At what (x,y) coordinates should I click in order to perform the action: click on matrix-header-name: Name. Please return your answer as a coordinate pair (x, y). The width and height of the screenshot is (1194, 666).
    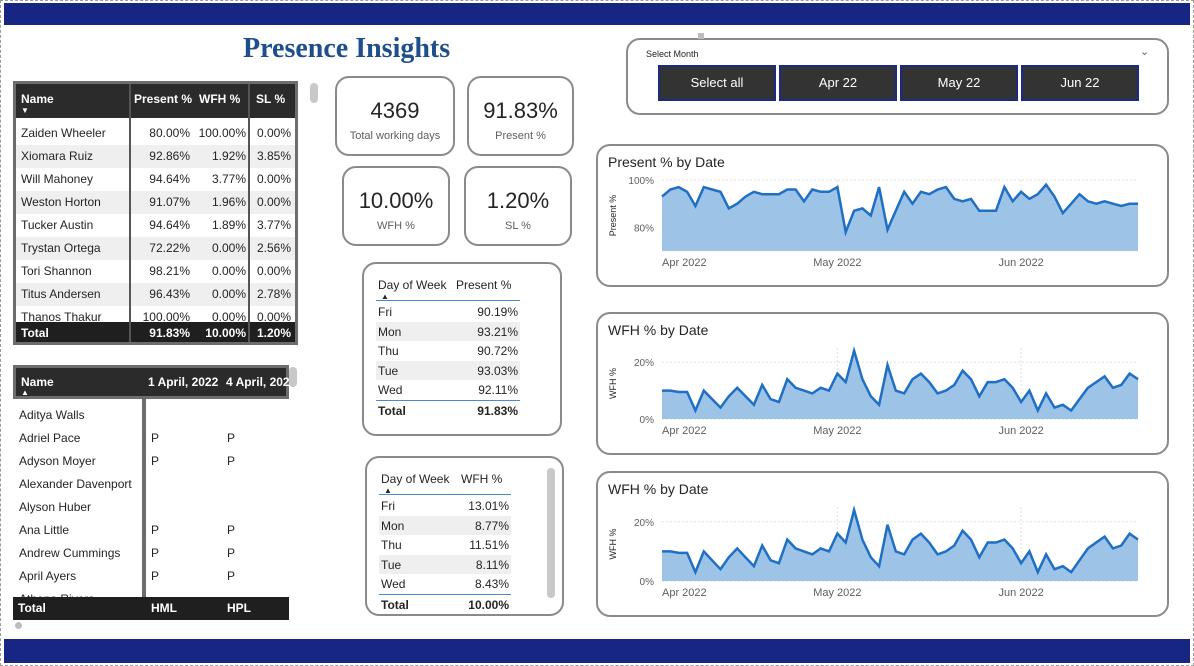
    Looking at the image, I should click on (37, 382).